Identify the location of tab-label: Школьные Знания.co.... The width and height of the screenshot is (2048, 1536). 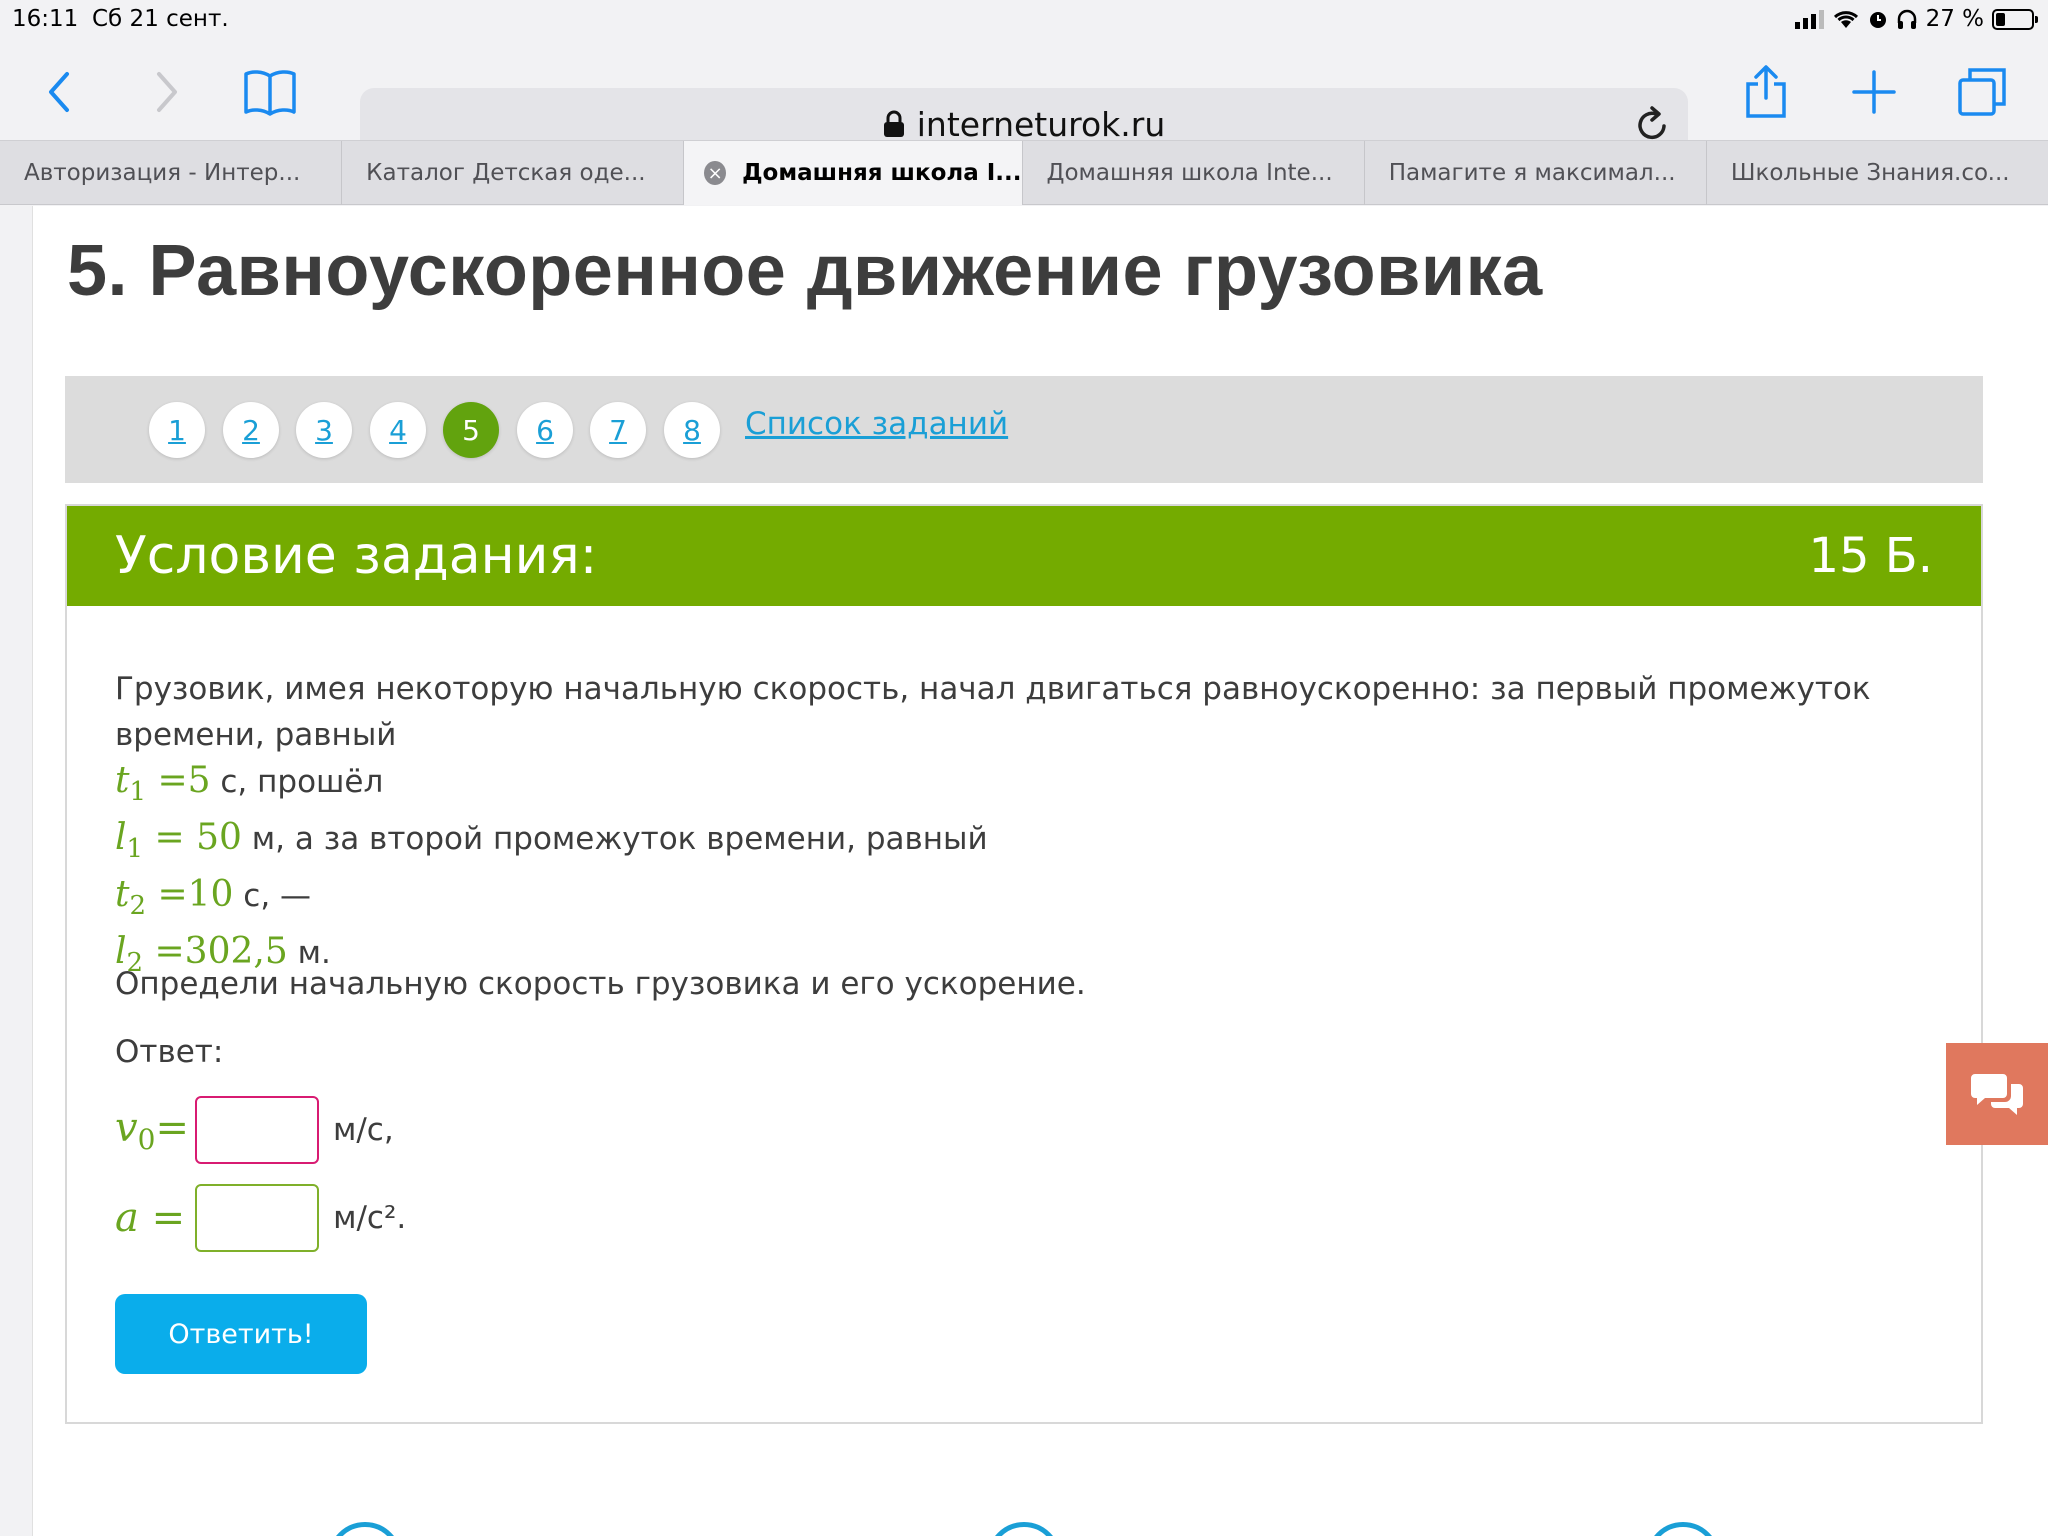
(1870, 173).